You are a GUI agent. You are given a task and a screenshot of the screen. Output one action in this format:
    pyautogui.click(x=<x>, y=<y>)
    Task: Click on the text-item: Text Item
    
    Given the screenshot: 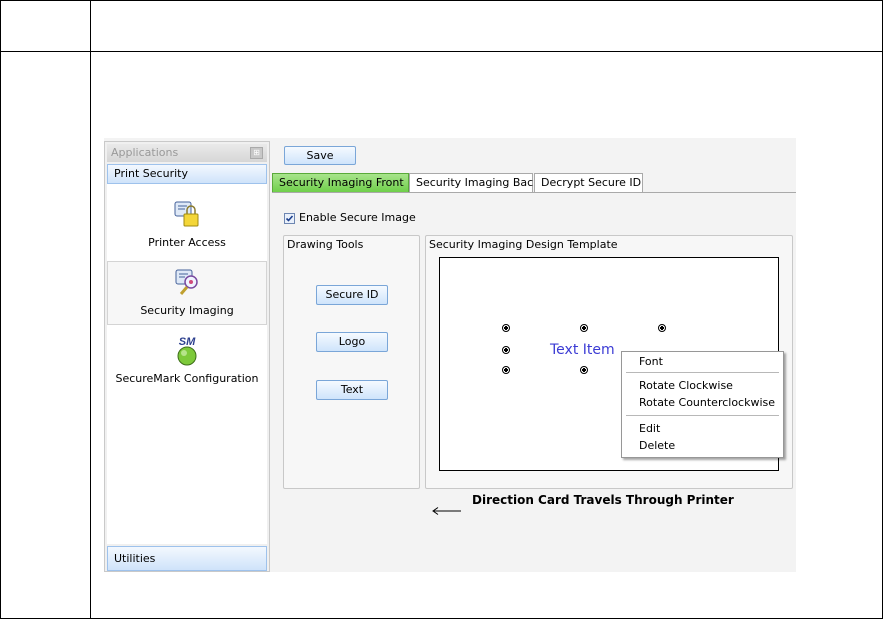 What is the action you would take?
    pyautogui.click(x=582, y=350)
    